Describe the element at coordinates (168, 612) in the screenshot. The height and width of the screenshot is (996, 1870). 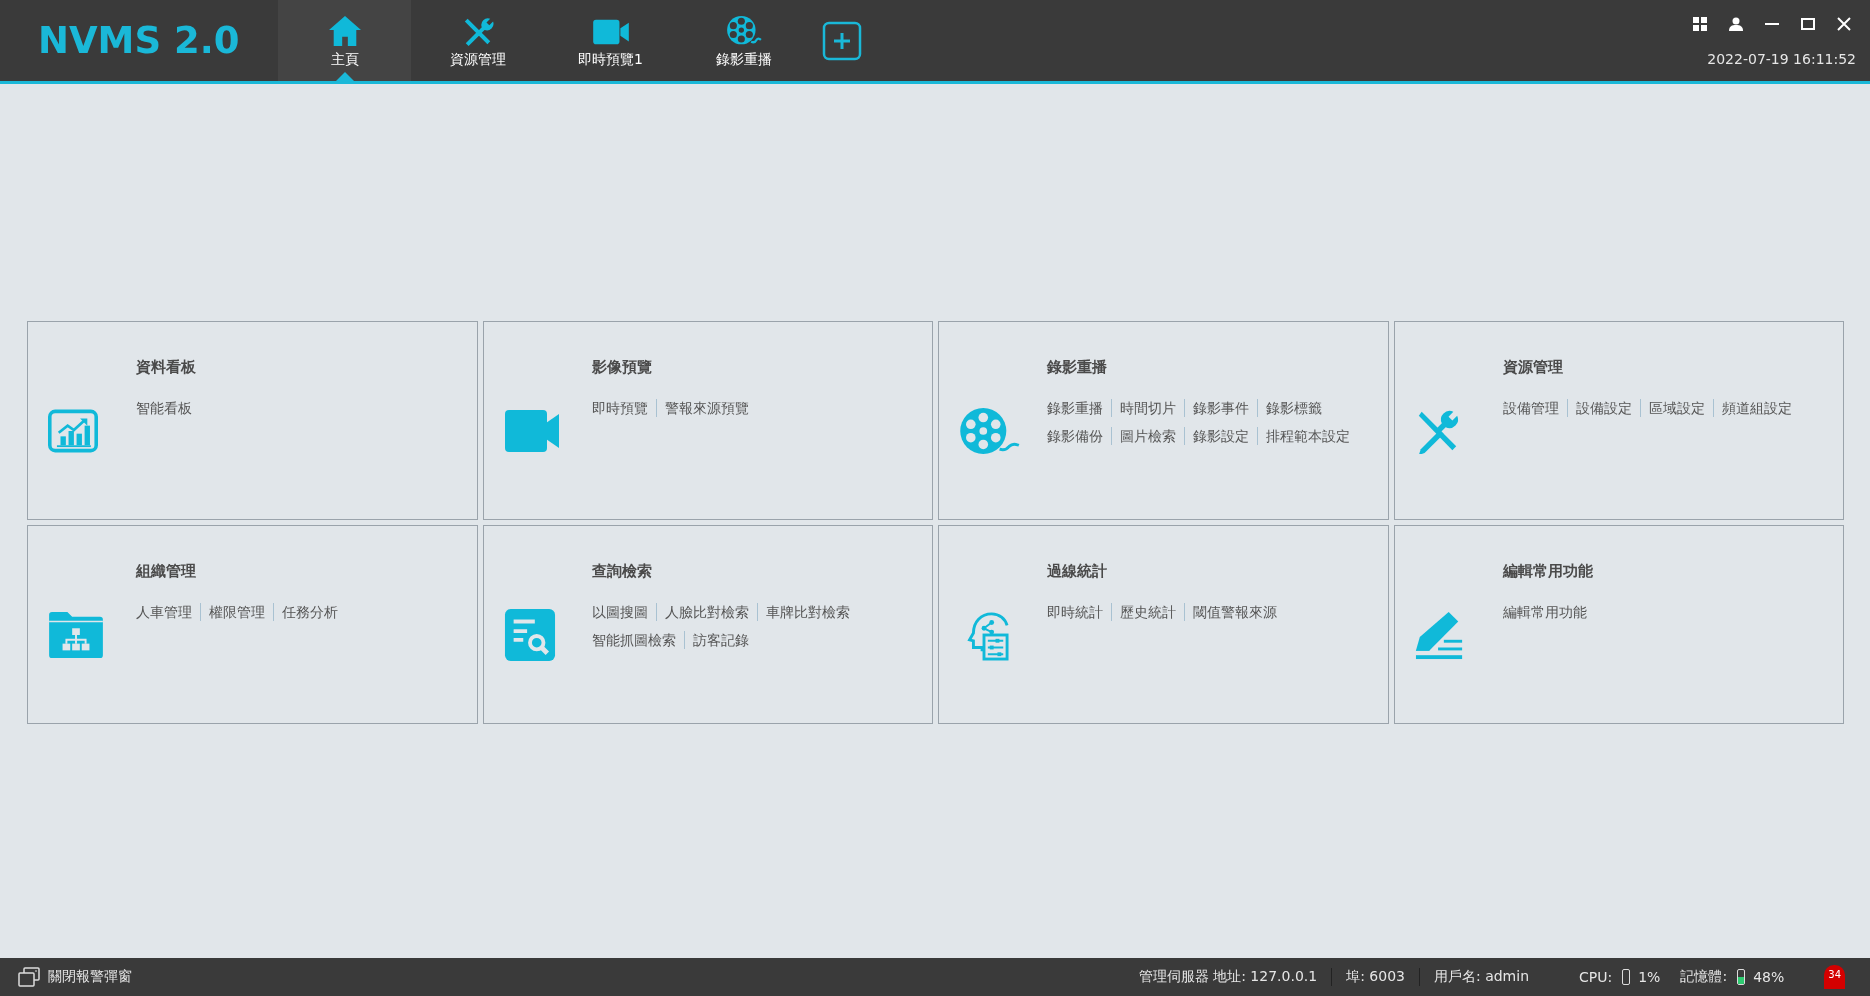
I see `module-link: 人車管理` at that location.